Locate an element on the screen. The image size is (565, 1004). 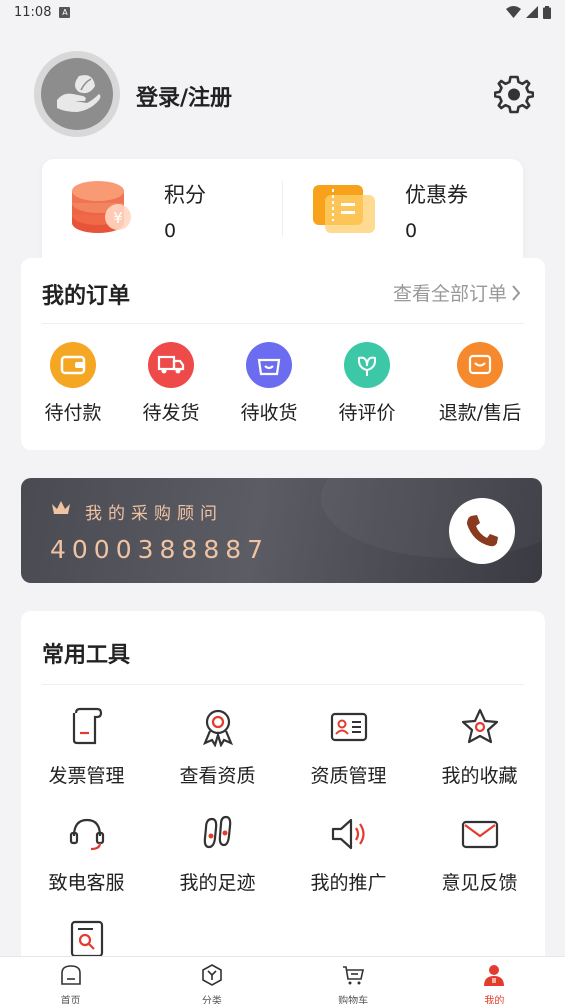
headset-icon is located at coordinates (86, 834).